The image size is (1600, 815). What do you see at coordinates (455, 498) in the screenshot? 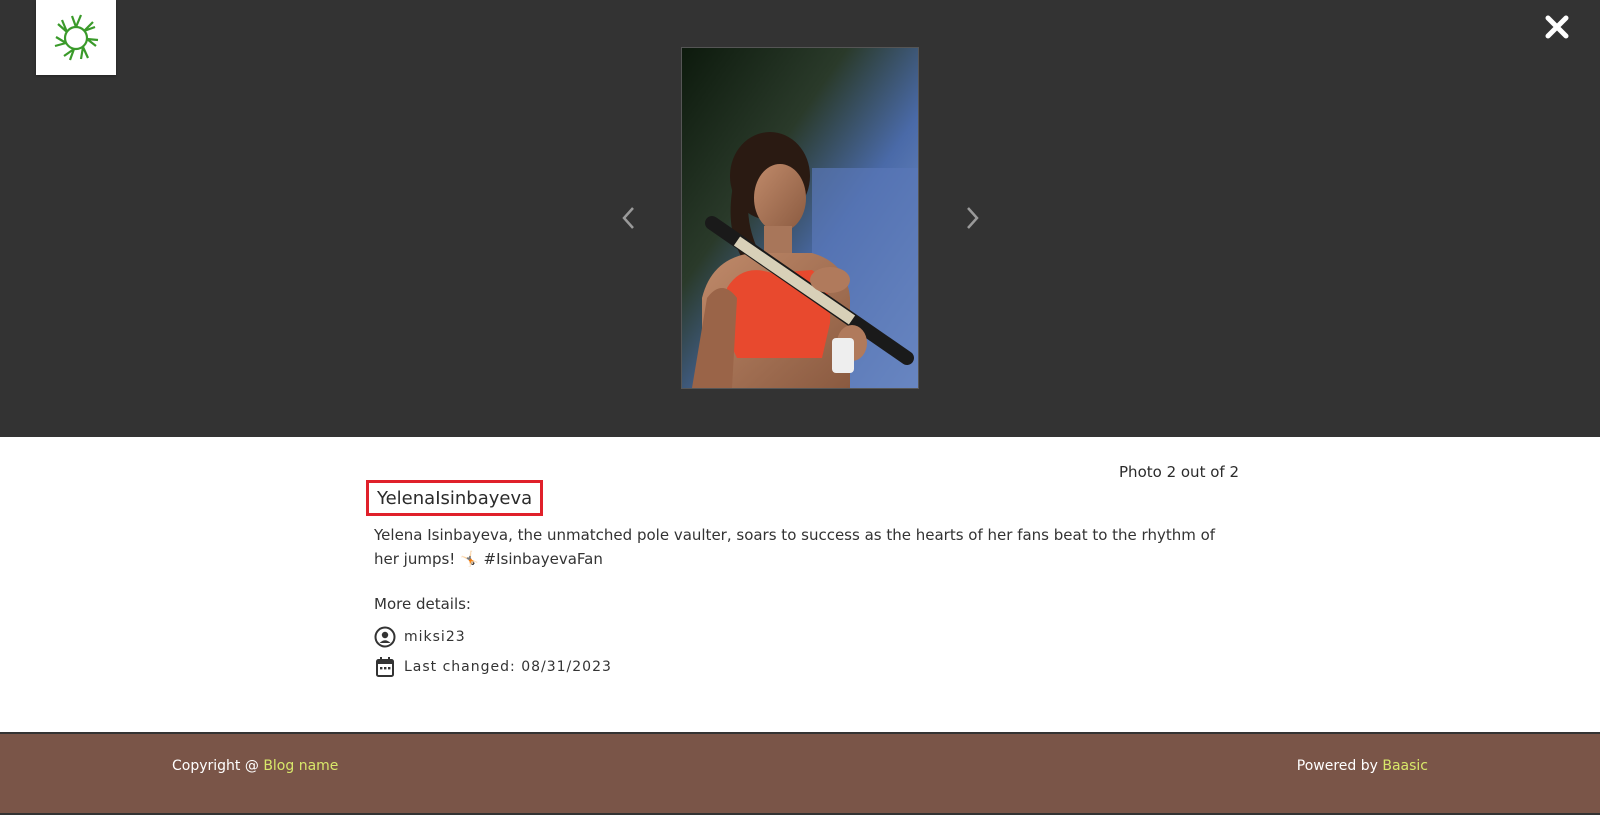
I see `photo-title: YelenaIsinbayeva` at bounding box center [455, 498].